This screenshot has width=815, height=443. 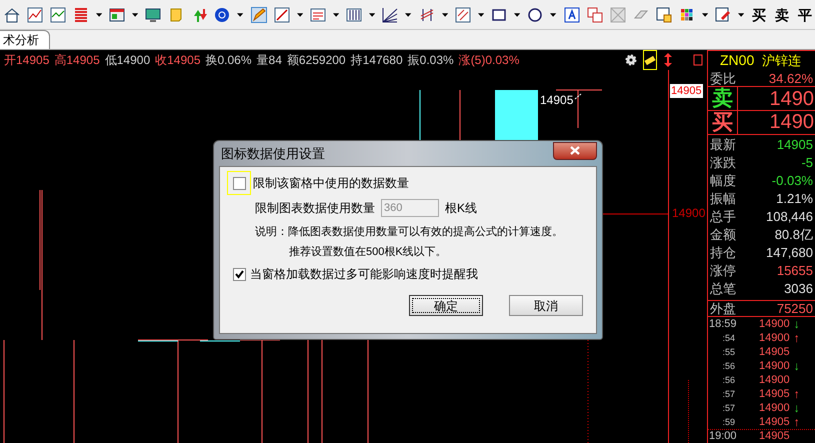 What do you see at coordinates (686, 91) in the screenshot?
I see `price-tag: 14905` at bounding box center [686, 91].